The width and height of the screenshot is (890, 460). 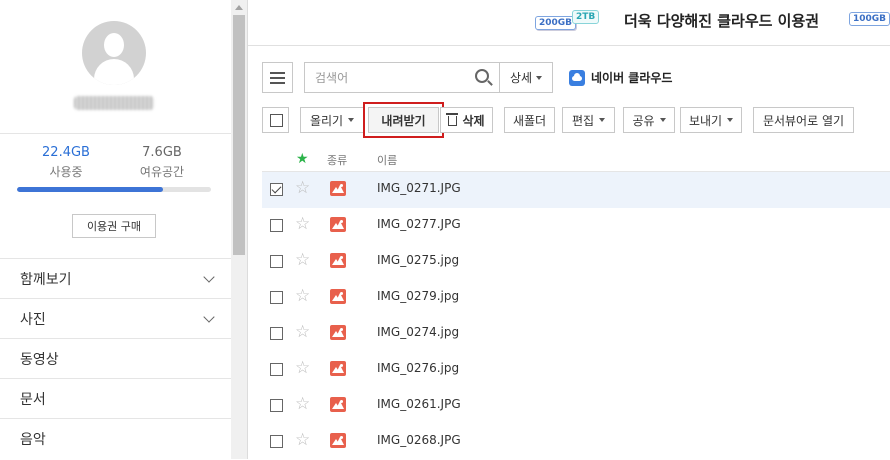 I want to click on promo-banner: 200GB 2TB 더욱 다양해진 클라우드 이용권 100GB, so click(x=569, y=23).